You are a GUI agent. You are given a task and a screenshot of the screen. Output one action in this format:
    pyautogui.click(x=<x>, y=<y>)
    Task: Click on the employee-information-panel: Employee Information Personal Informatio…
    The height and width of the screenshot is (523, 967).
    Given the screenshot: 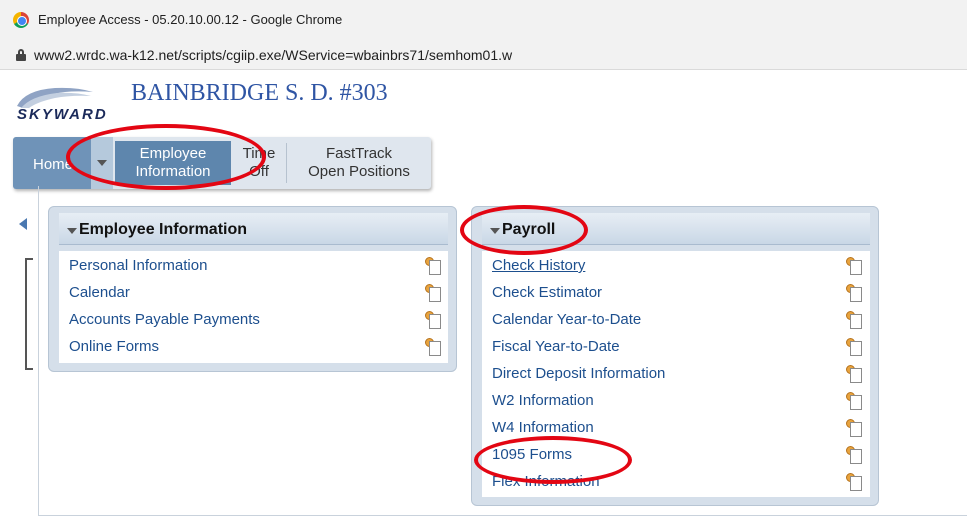 What is the action you would take?
    pyautogui.click(x=252, y=289)
    